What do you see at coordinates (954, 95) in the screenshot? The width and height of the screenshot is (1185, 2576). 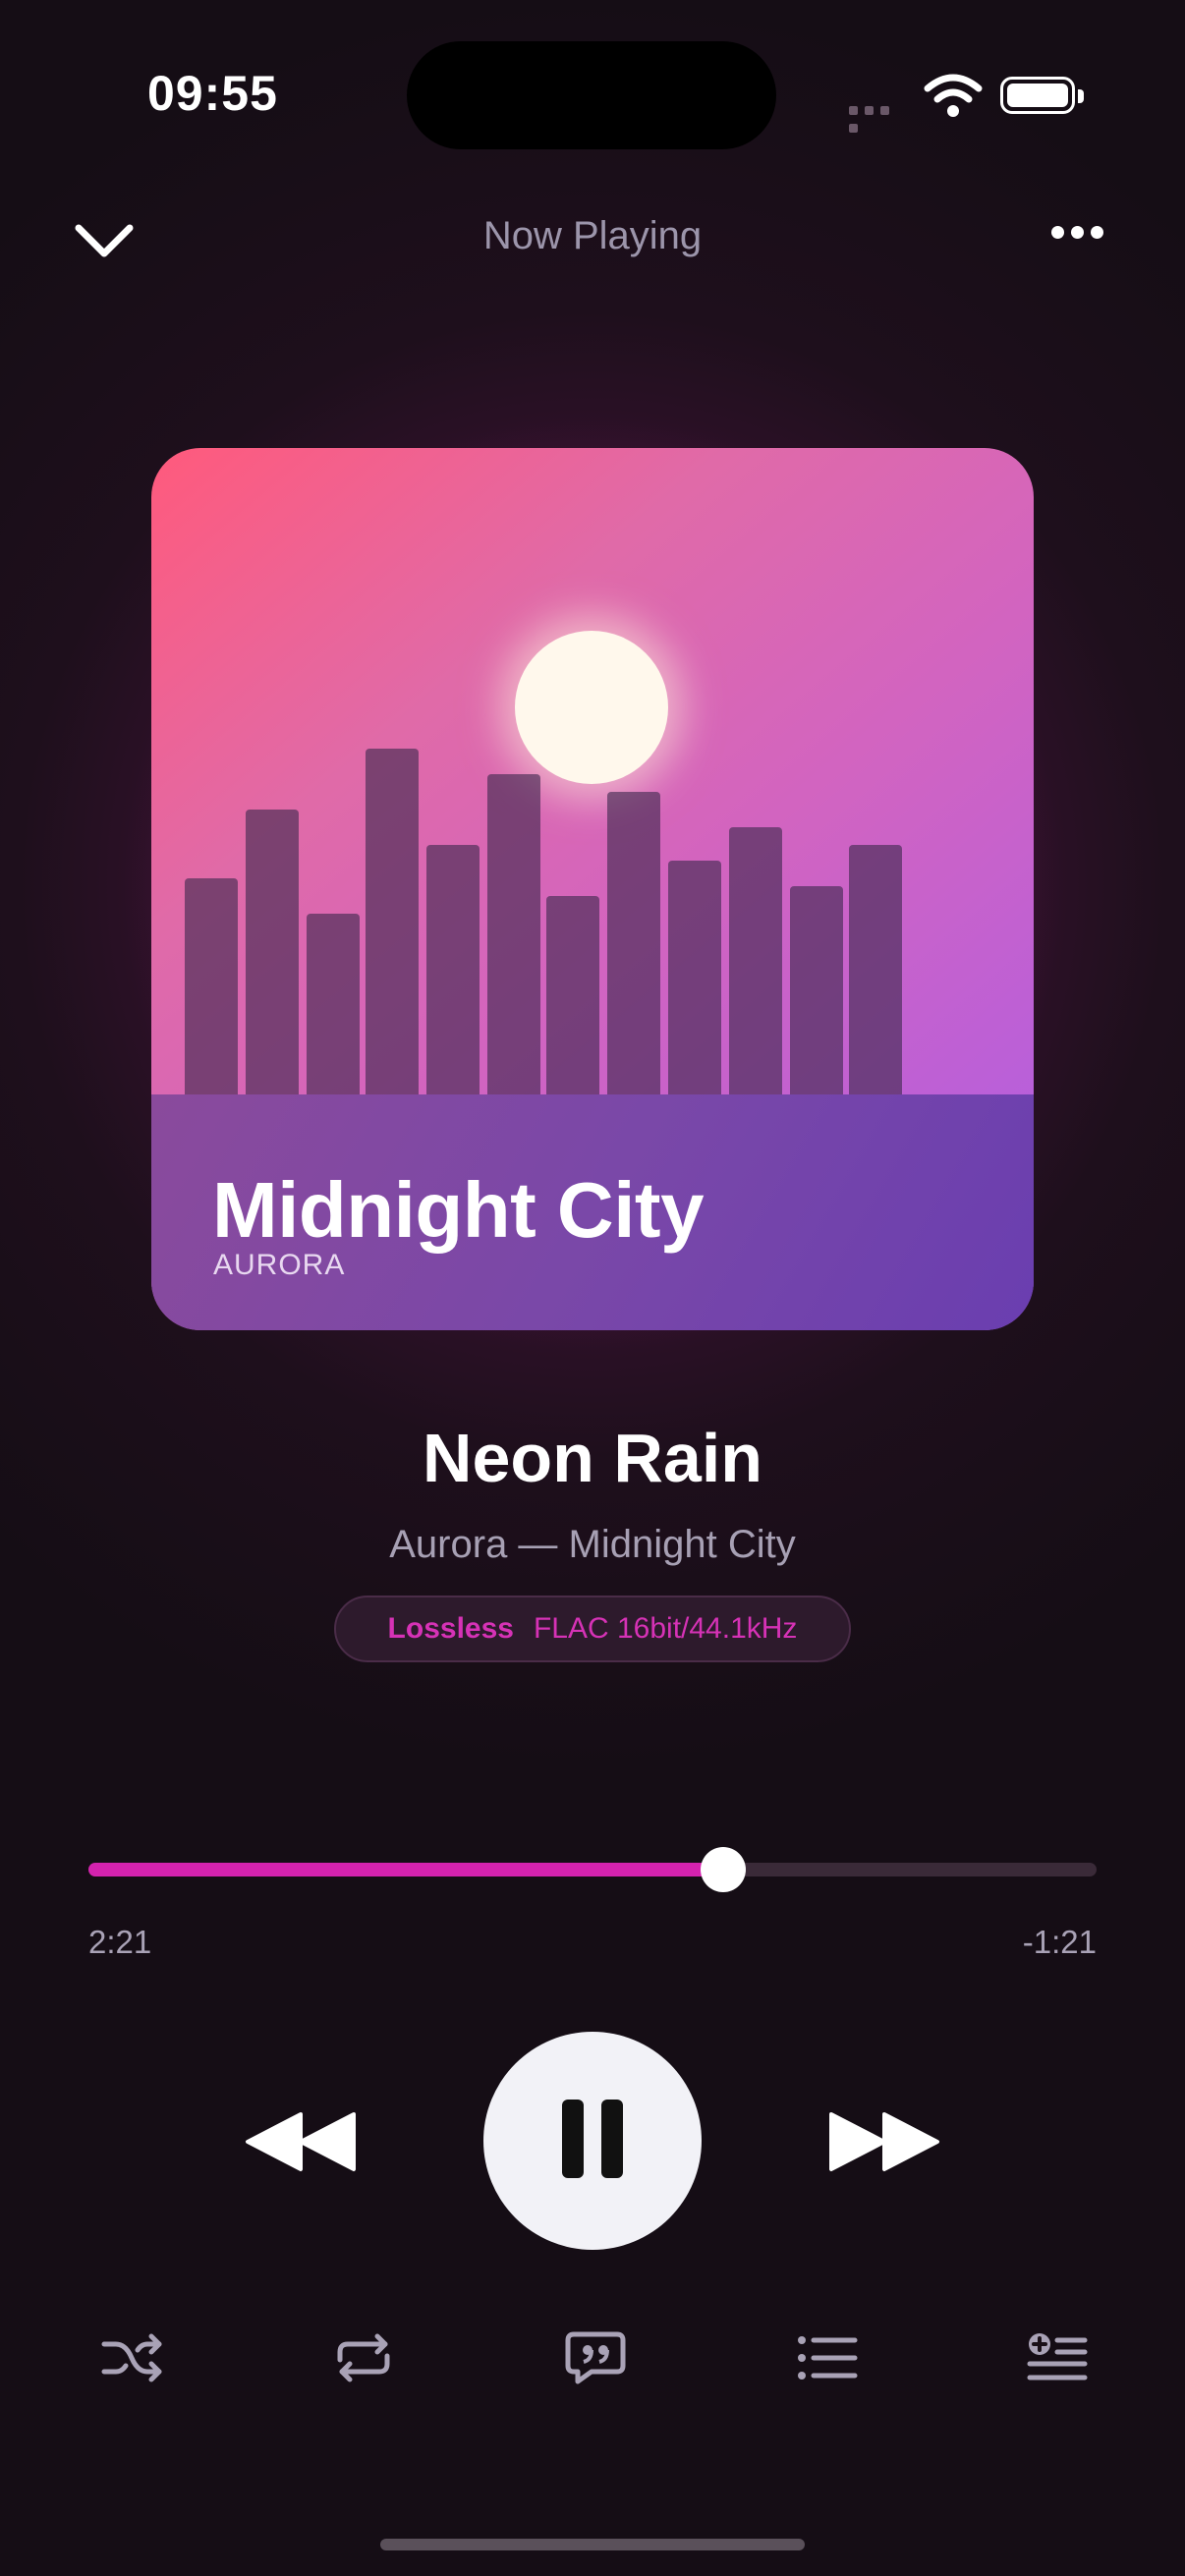 I see `wifi-icon` at bounding box center [954, 95].